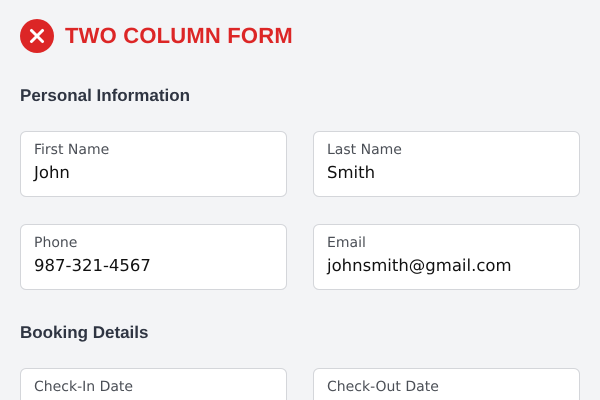 The image size is (600, 400). Describe the element at coordinates (446, 164) in the screenshot. I see `input-field: Last Name Smith` at that location.